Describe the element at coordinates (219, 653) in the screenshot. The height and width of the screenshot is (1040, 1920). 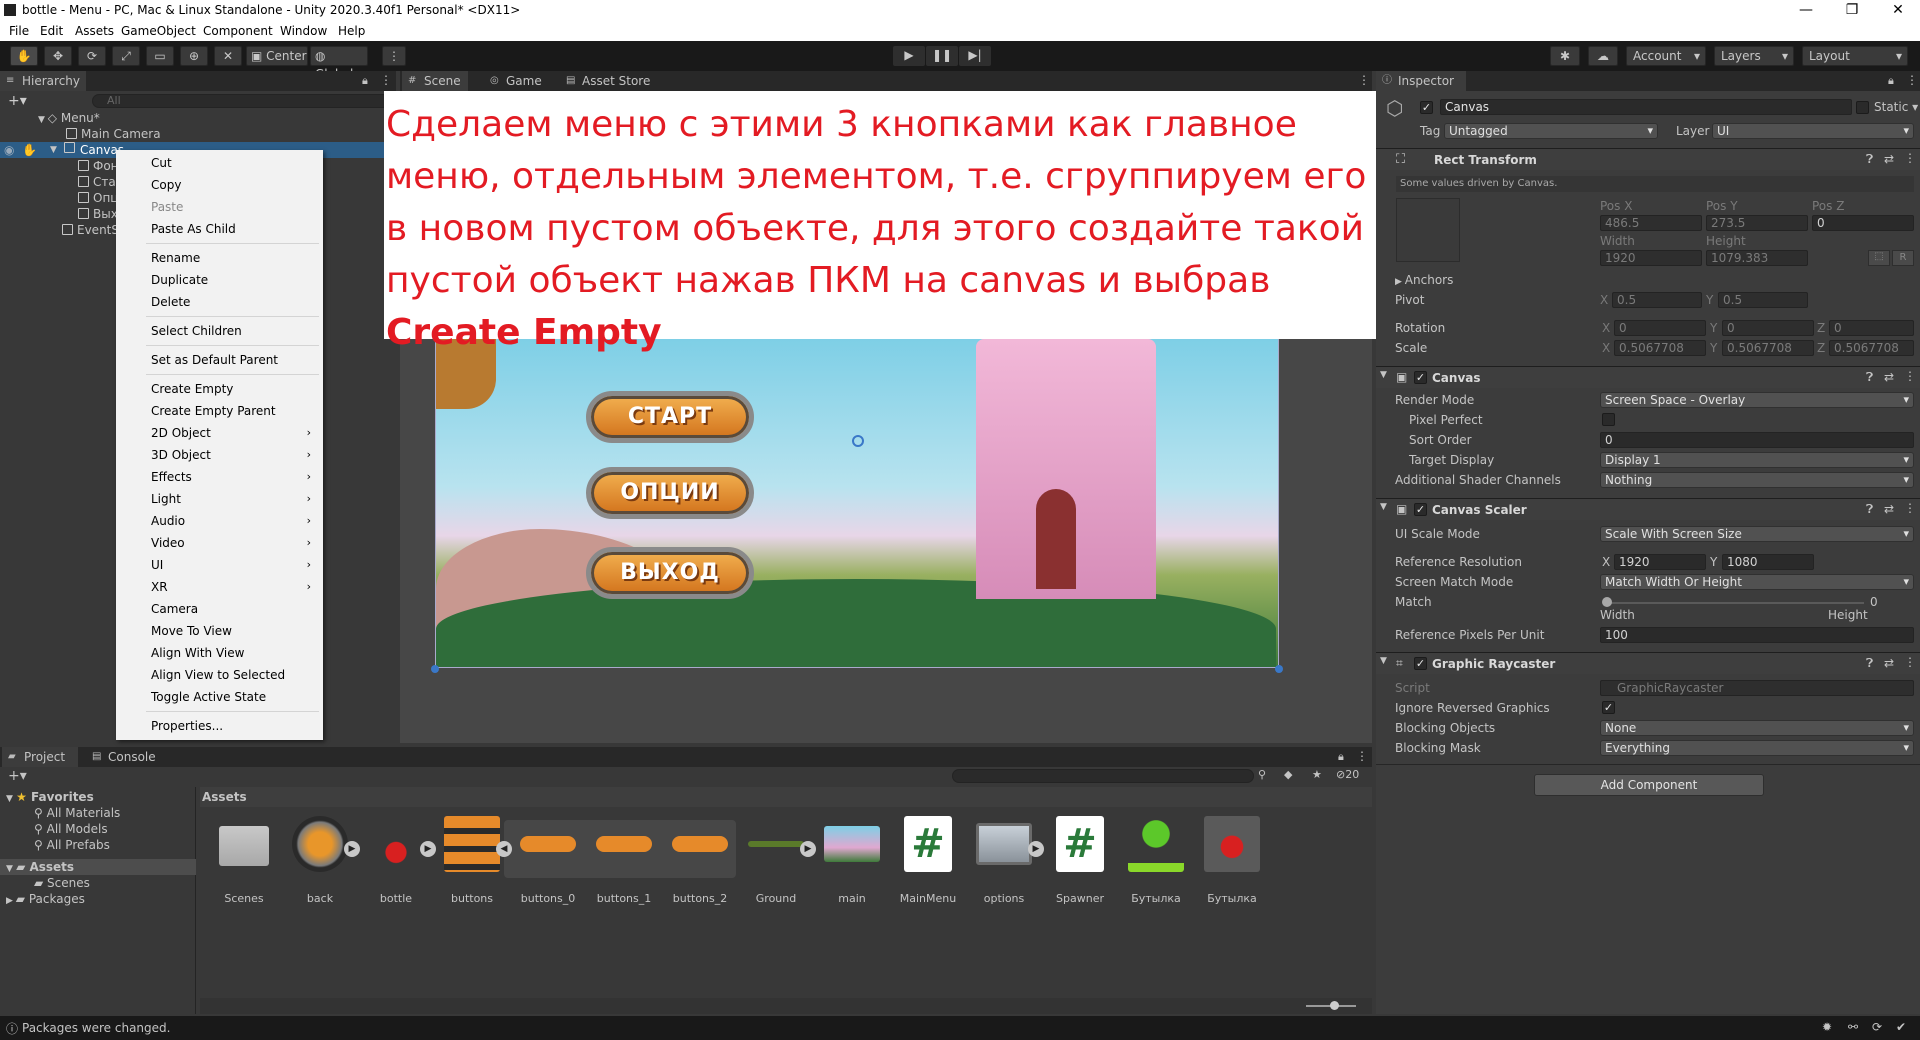
I see `menu-item-align-with-view: Align With View` at that location.